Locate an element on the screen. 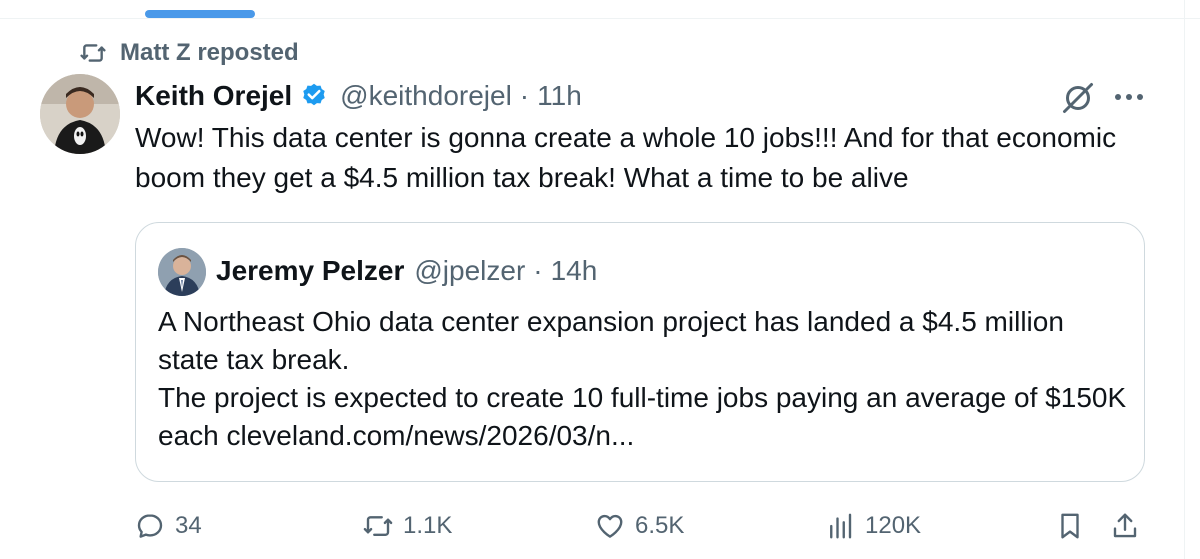 The image size is (1200, 559). views-button: 120K is located at coordinates (873, 526).